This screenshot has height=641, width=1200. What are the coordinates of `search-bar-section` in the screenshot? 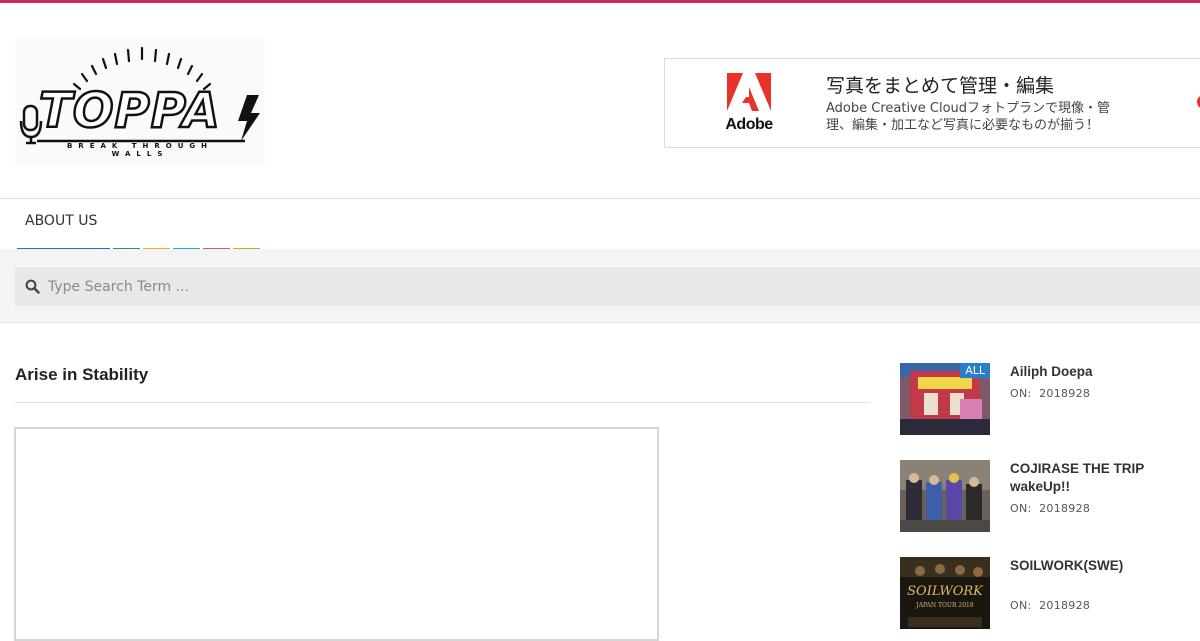 It's located at (600, 286).